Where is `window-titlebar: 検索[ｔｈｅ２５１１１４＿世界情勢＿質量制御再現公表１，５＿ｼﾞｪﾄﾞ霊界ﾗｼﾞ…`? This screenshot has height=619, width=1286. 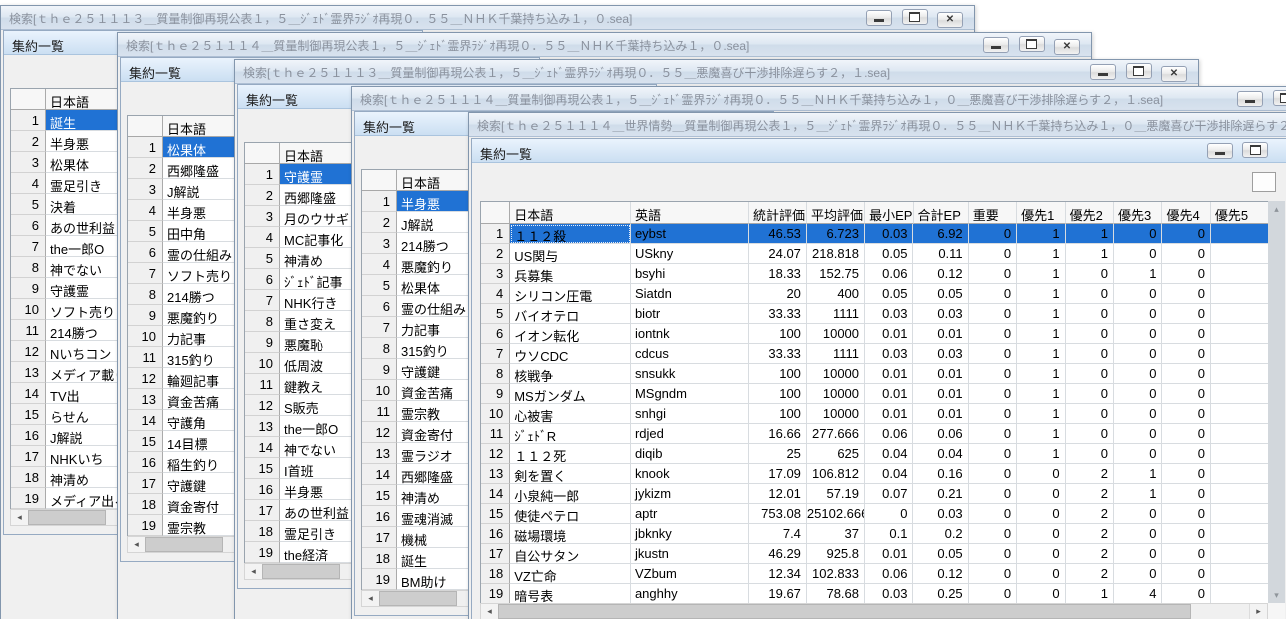 window-titlebar: 検索[ｔｈｅ２５１１１４＿世界情勢＿質量制御再現公表１，５＿ｼﾞｪﾄﾞ霊界ﾗｼﾞ… is located at coordinates (877, 125).